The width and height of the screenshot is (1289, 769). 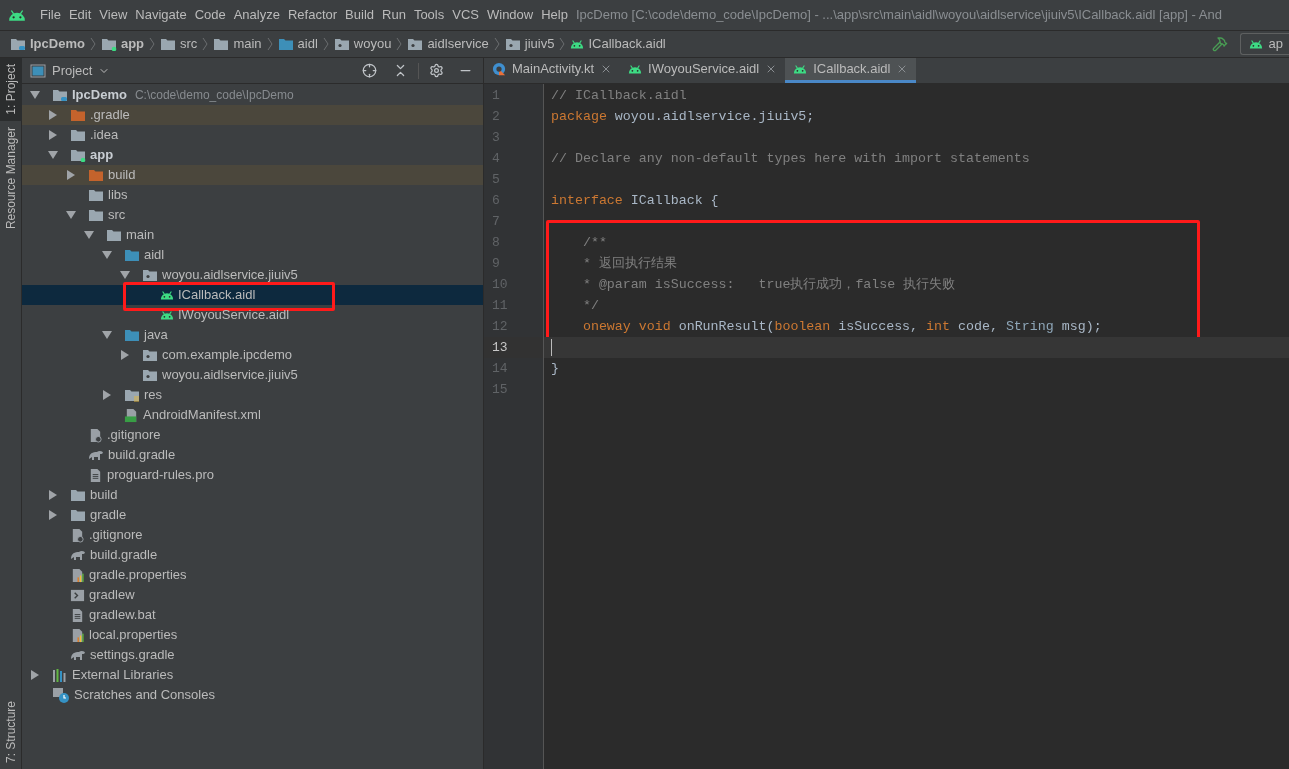 What do you see at coordinates (252, 475) in the screenshot?
I see `tree-item: proguard-rules.pro` at bounding box center [252, 475].